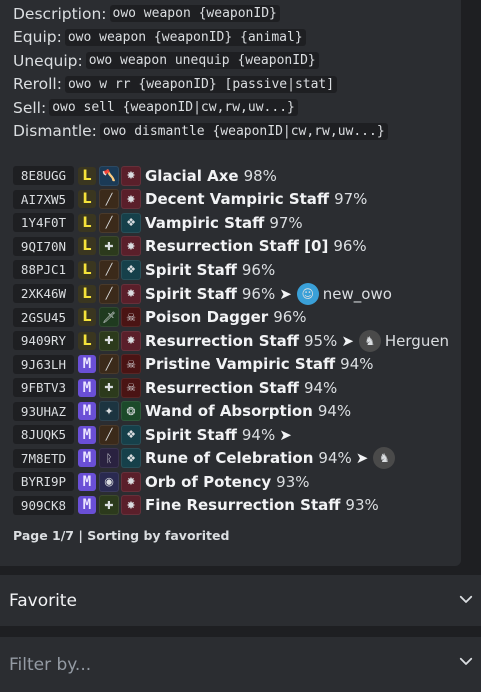 The image size is (481, 692). I want to click on weapon-id: 1Y4F0T, so click(43, 223).